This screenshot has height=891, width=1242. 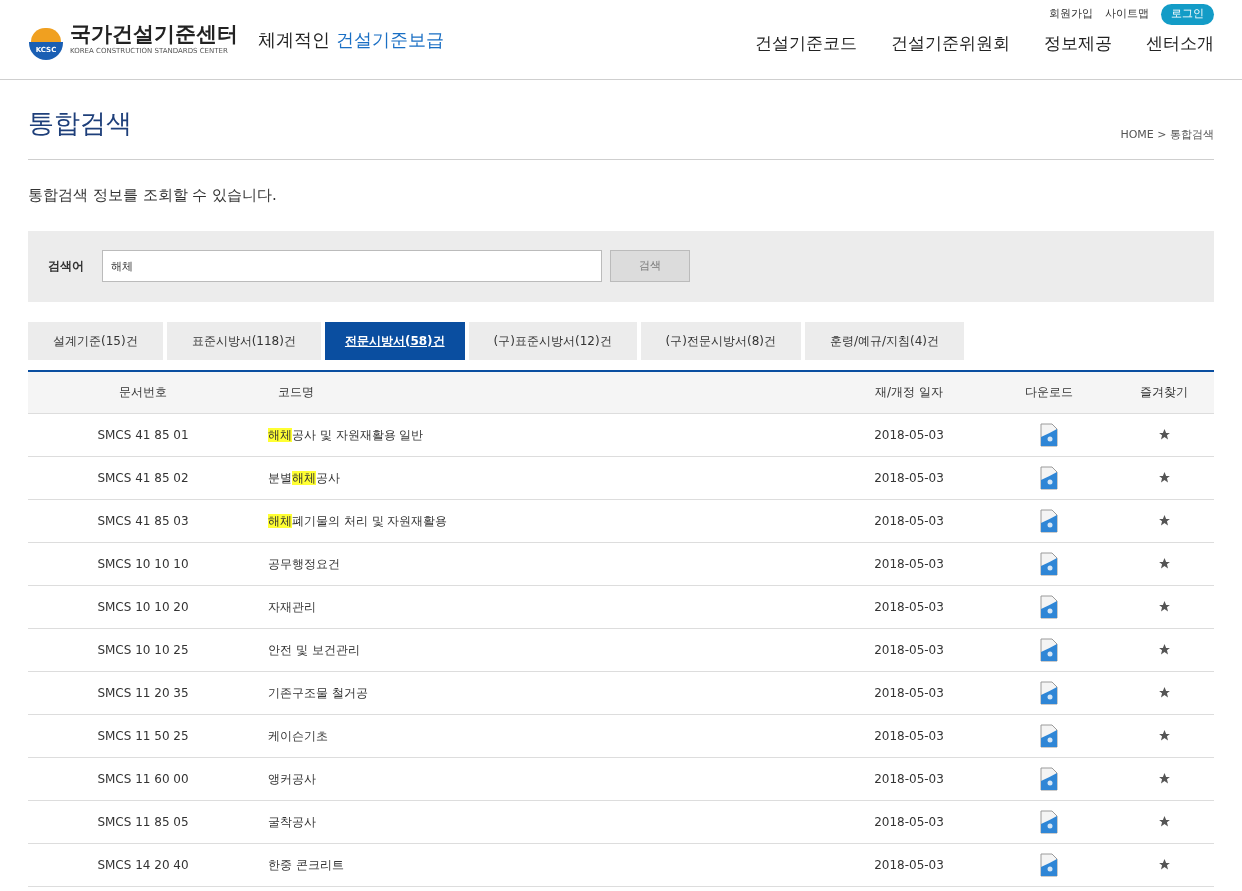 I want to click on code-name-link: 해체폐기물의 처리 및 자원재활용, so click(x=358, y=520).